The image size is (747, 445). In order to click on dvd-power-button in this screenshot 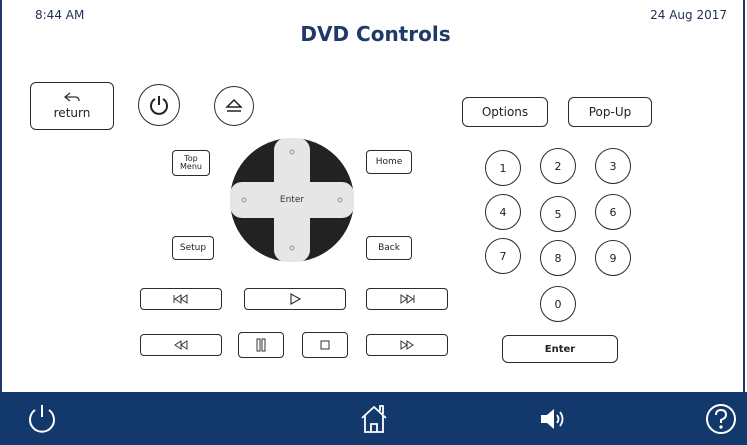, I will do `click(159, 105)`.